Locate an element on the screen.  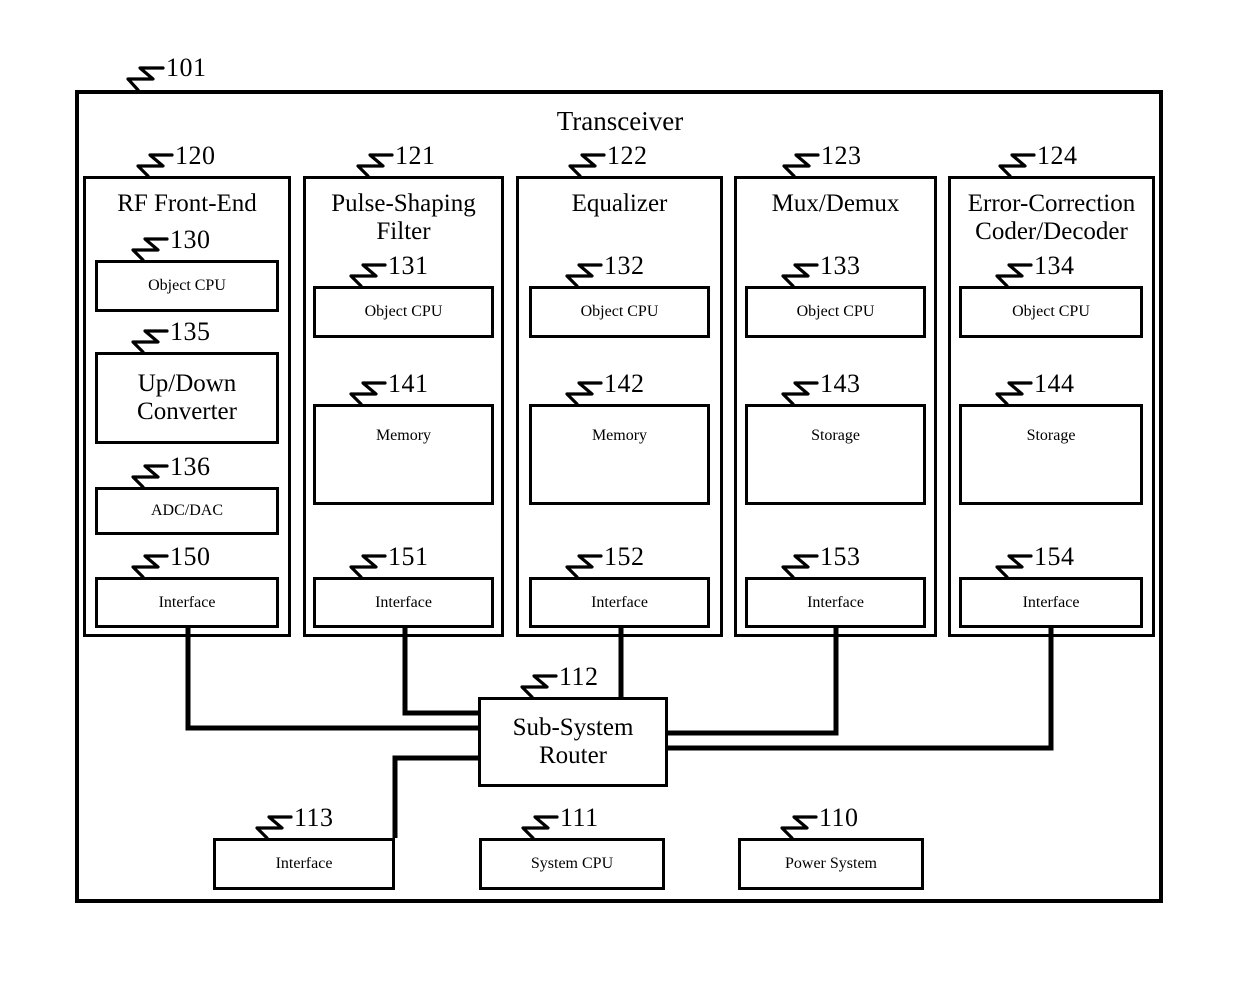
ref-133: 133 is located at coordinates (840, 265).